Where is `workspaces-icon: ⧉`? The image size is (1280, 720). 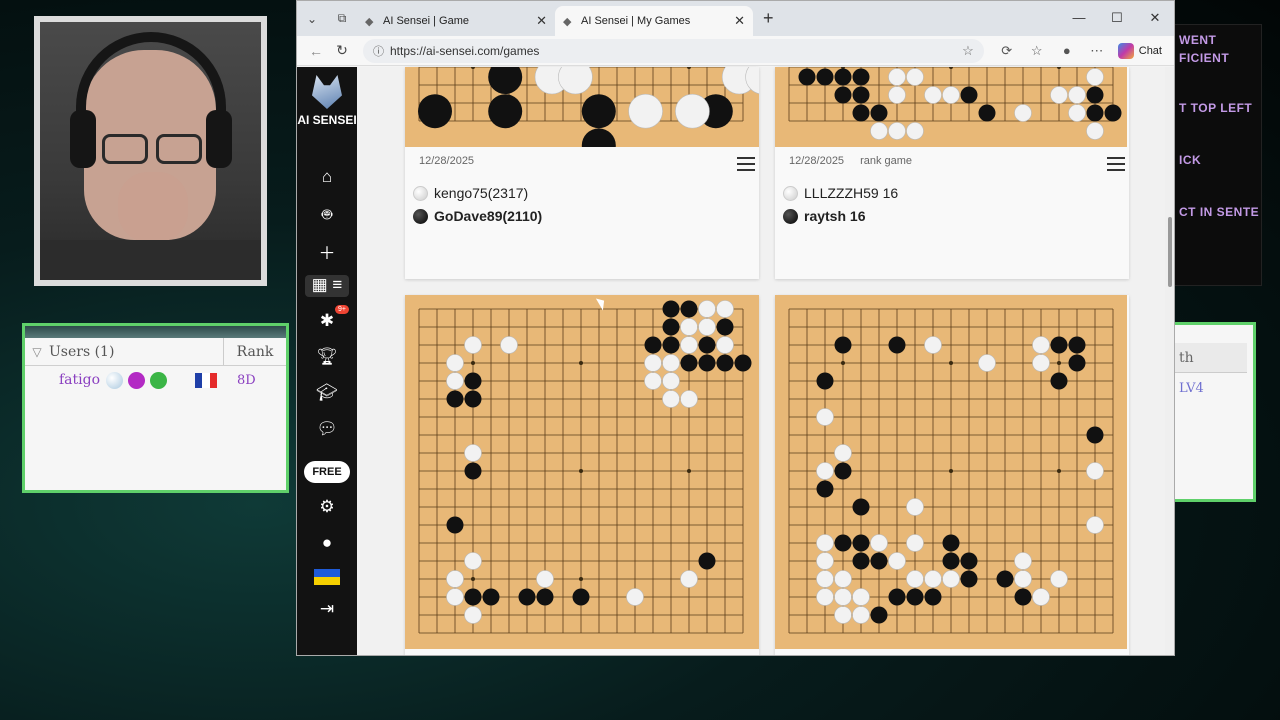 workspaces-icon: ⧉ is located at coordinates (342, 19).